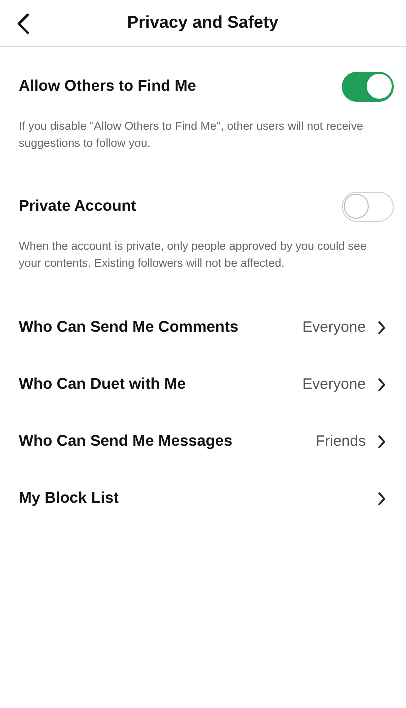 This screenshot has height=708, width=406. I want to click on settings-row: Who Can Duet with Me Everyone, so click(202, 384).